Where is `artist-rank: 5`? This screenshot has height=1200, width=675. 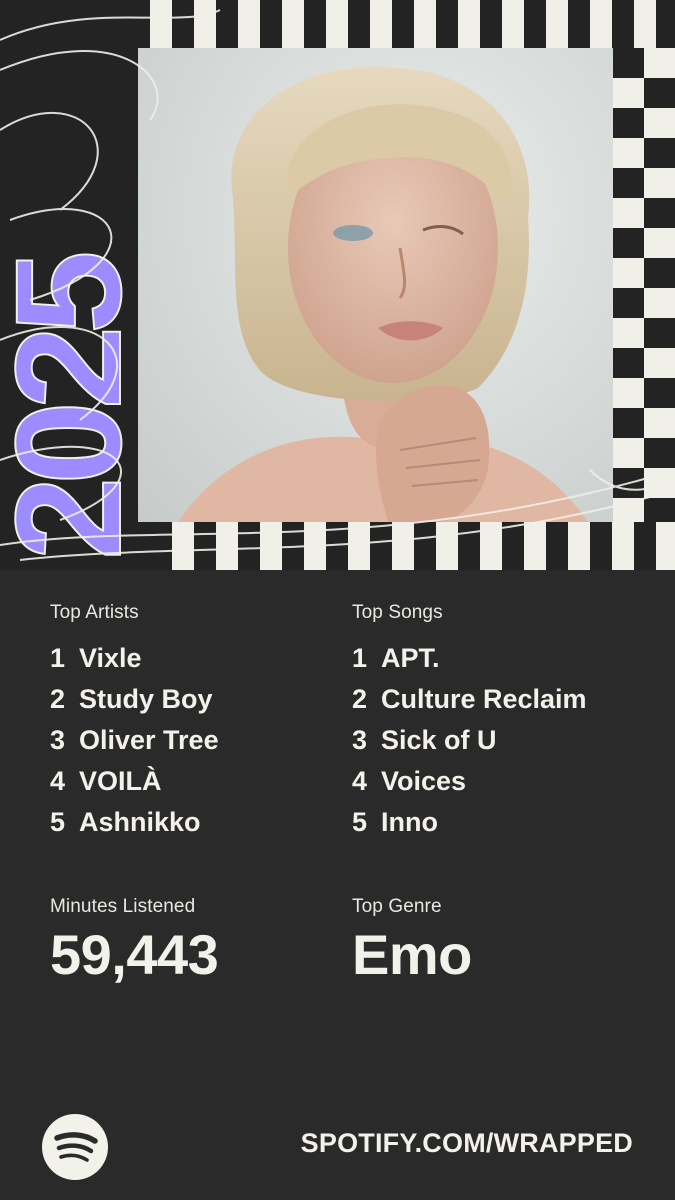 artist-rank: 5 is located at coordinates (58, 822).